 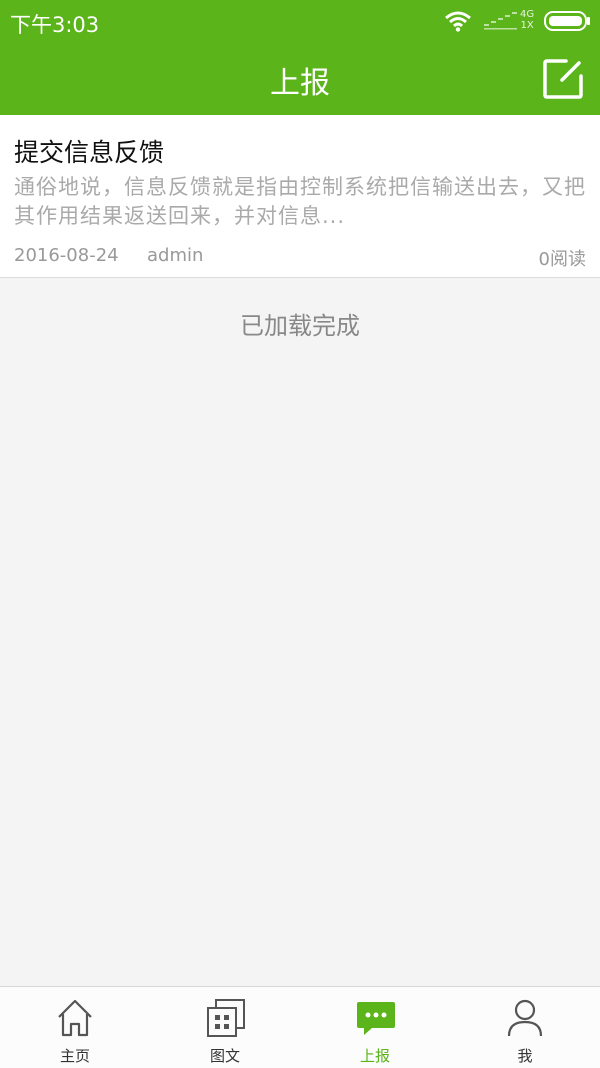 I want to click on tab-home: 主页, so click(x=75, y=1027).